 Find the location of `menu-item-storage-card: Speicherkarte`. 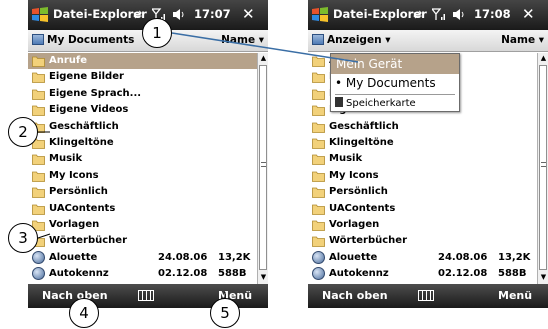

menu-item-storage-card: Speicherkarte is located at coordinates (395, 104).